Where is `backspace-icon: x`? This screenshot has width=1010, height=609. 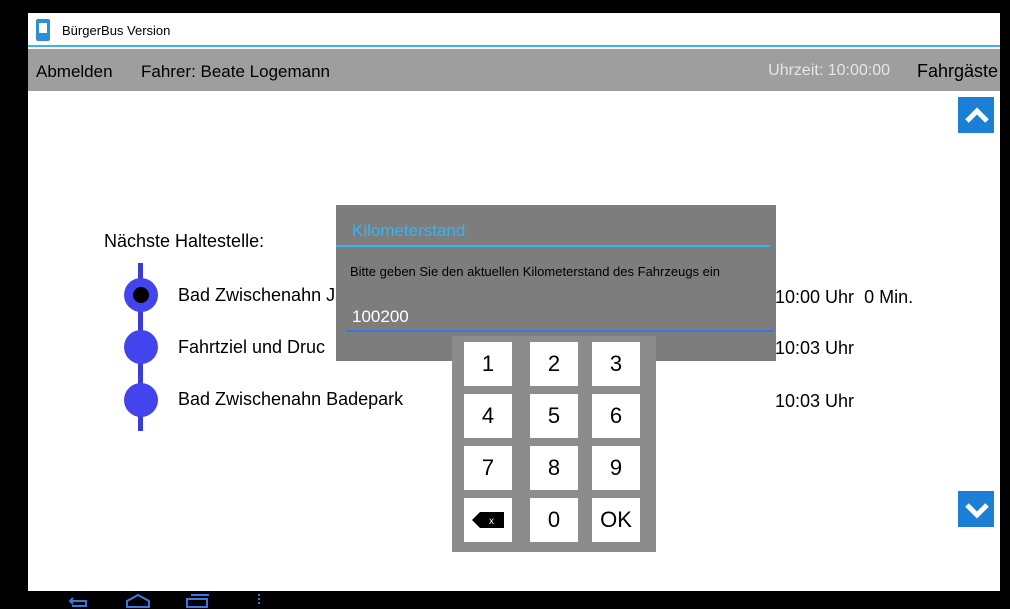
backspace-icon: x is located at coordinates (488, 520).